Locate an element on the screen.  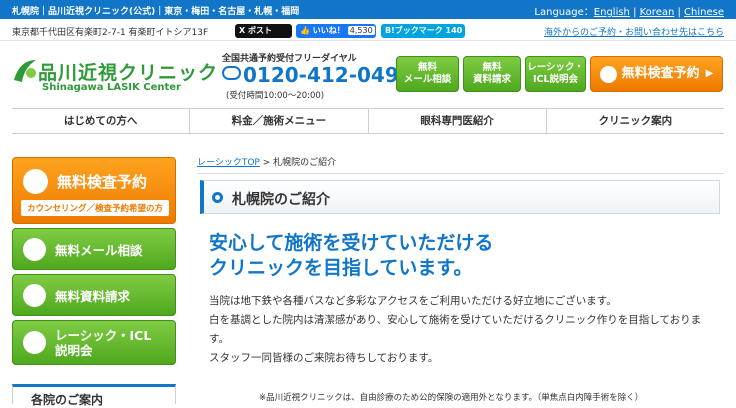
page-title-text: 札幌院のご紹介 is located at coordinates (281, 200).